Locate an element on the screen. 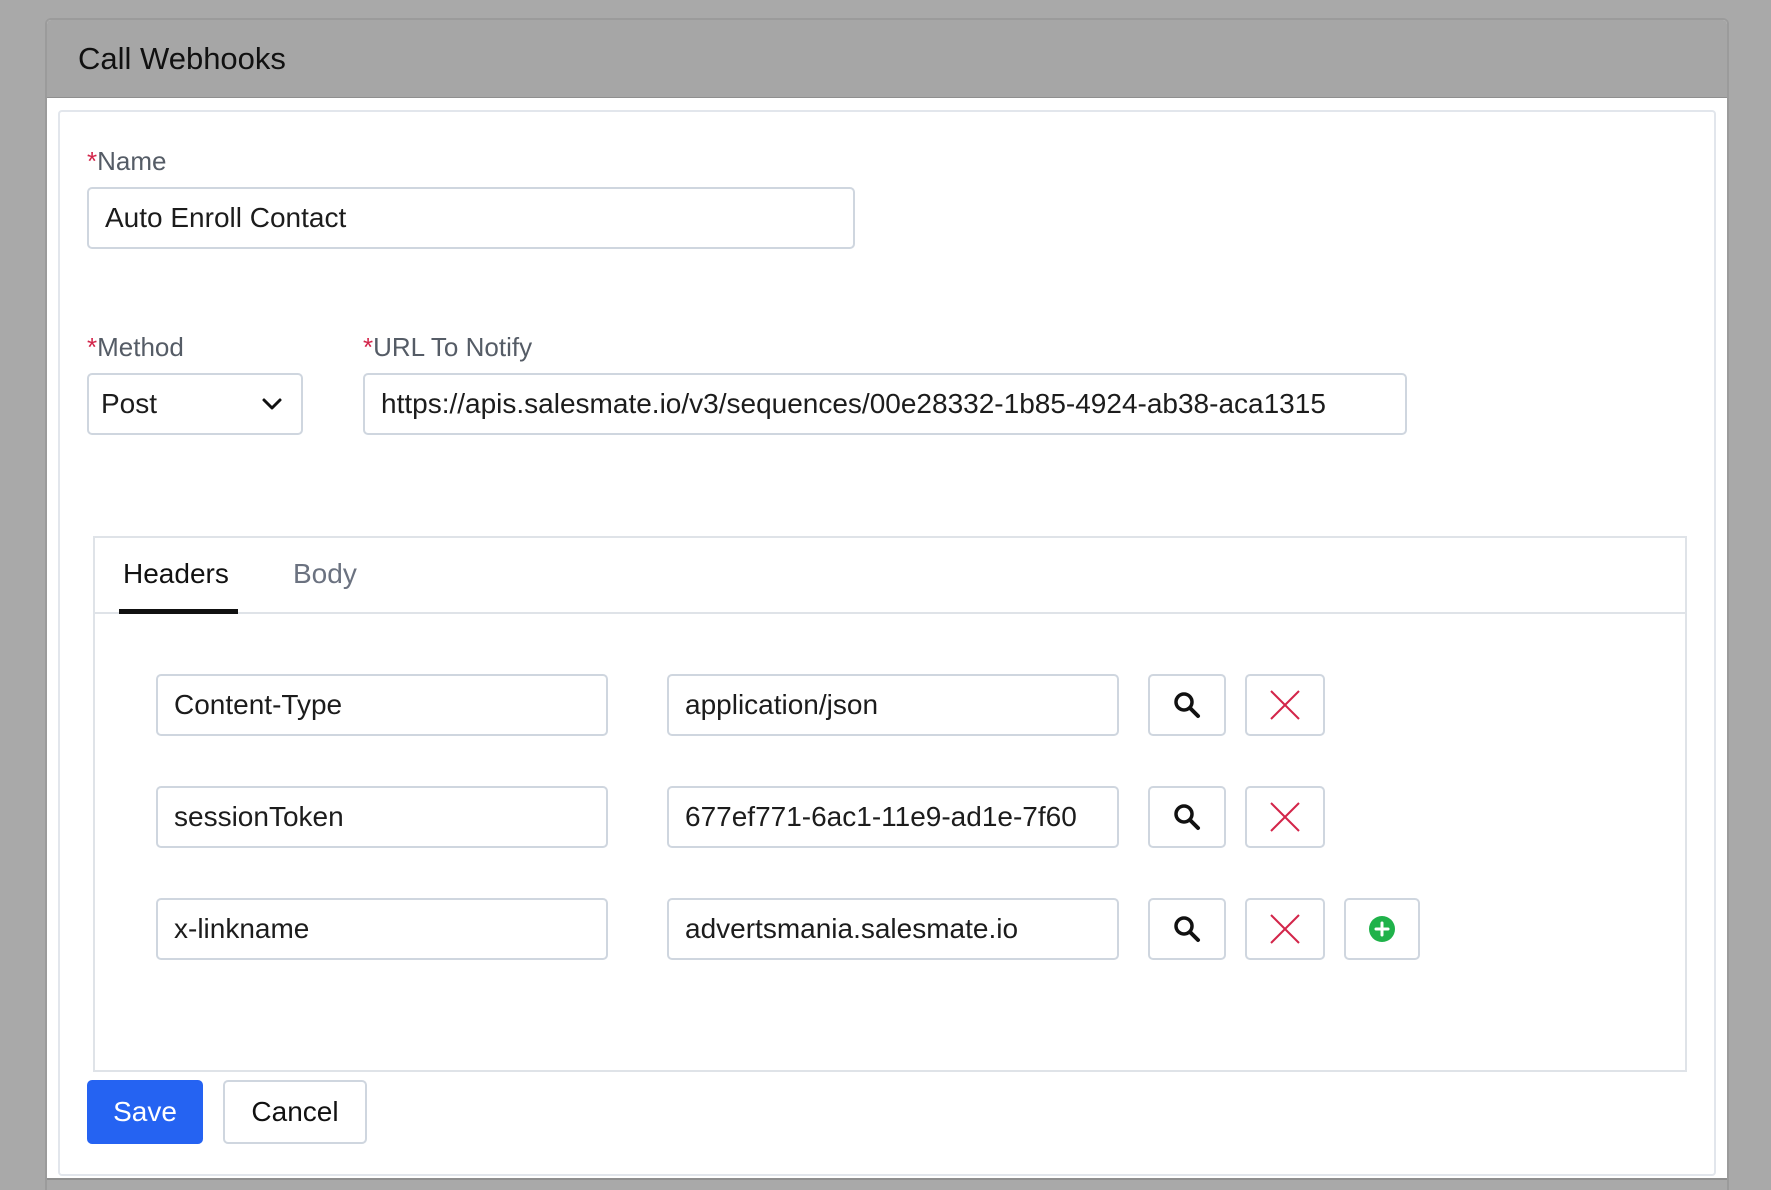 The height and width of the screenshot is (1190, 1771). url-required-mark: * is located at coordinates (368, 347).